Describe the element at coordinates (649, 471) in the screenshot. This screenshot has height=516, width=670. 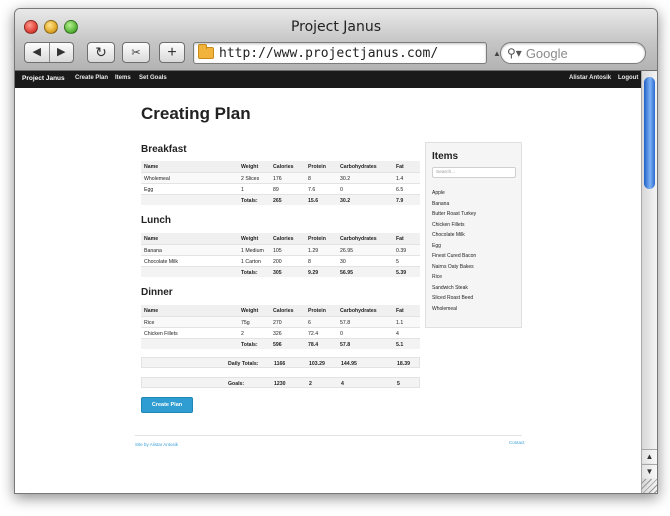
I see `scroll-down-icon: ▼` at that location.